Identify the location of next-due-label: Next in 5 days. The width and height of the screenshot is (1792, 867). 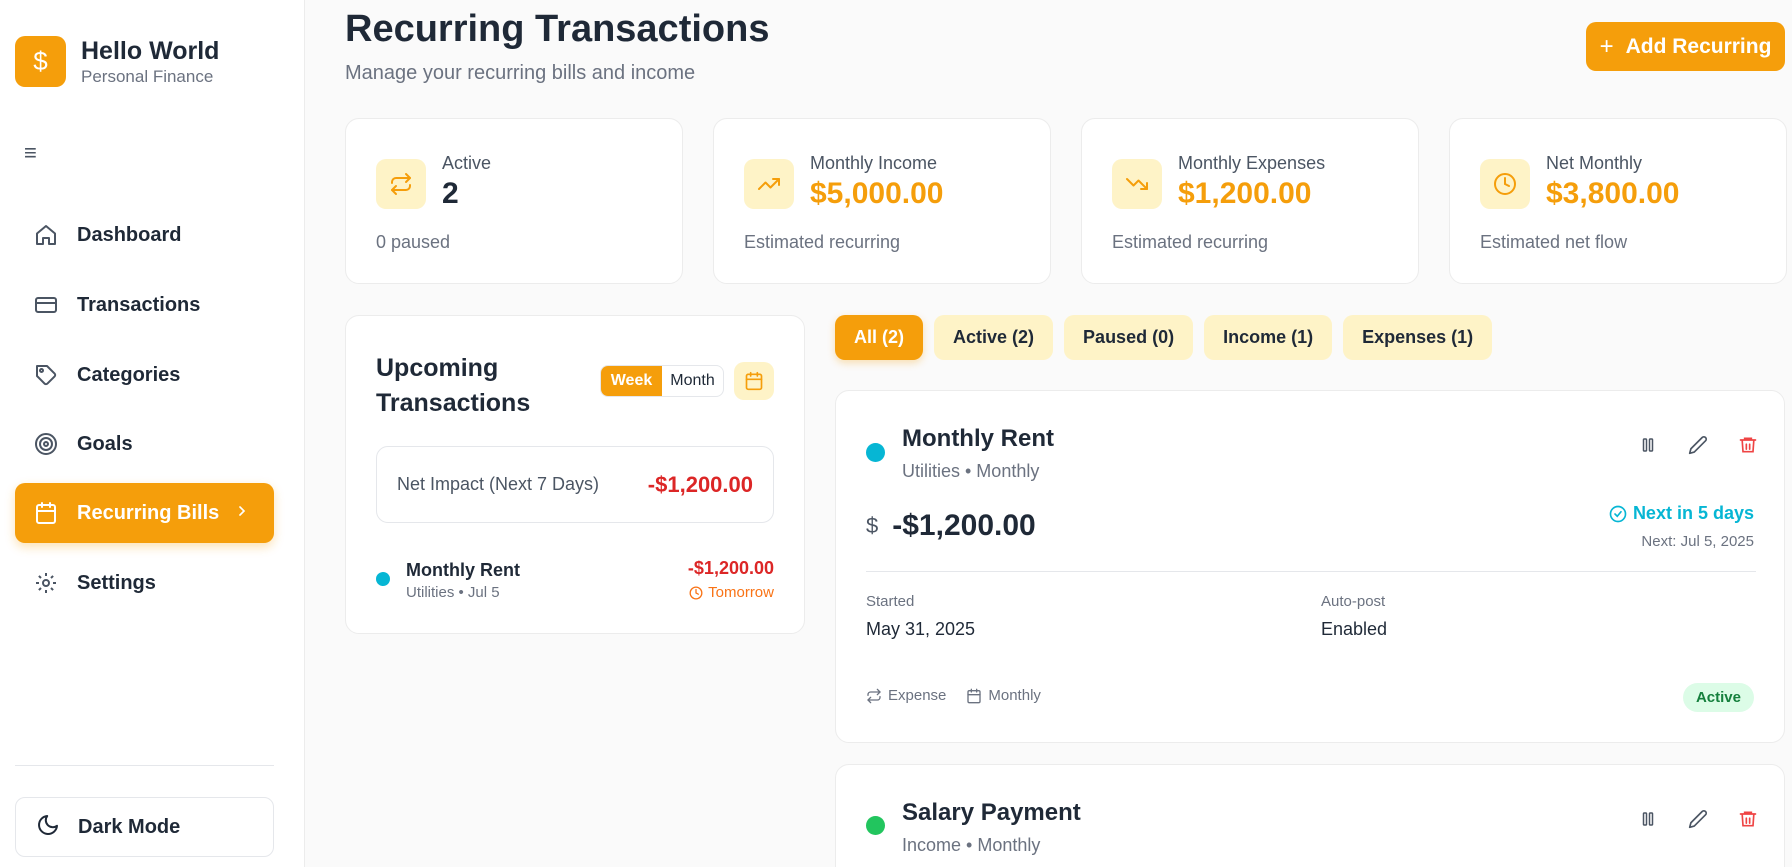
(1693, 513).